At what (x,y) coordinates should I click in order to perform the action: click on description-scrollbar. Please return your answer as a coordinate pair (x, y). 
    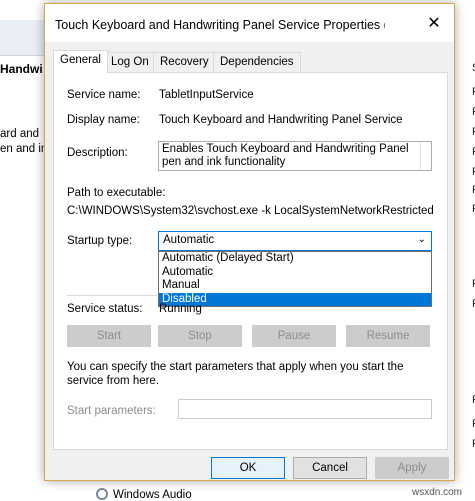
    Looking at the image, I should click on (425, 156).